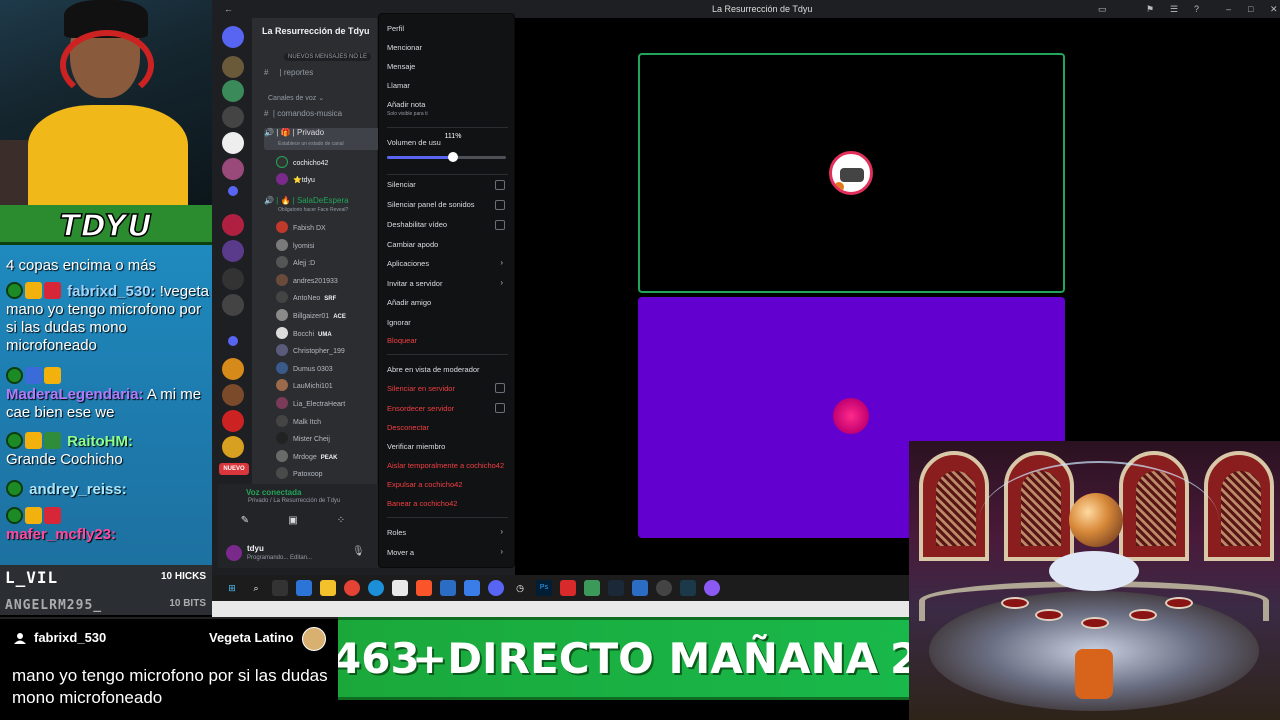  What do you see at coordinates (453, 157) in the screenshot?
I see `volume-handle` at bounding box center [453, 157].